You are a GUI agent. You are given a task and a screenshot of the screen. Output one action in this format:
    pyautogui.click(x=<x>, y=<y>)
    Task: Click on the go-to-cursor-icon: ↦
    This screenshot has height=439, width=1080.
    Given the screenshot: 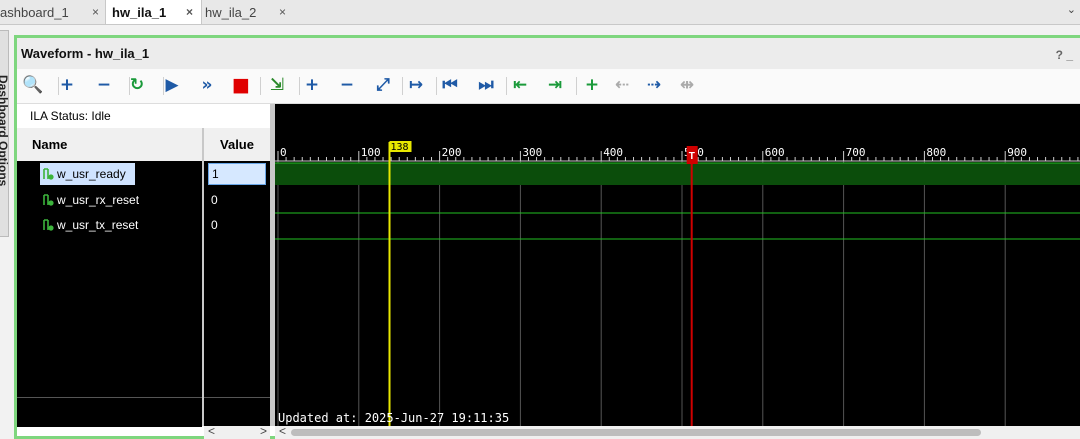 What is the action you would take?
    pyautogui.click(x=416, y=85)
    